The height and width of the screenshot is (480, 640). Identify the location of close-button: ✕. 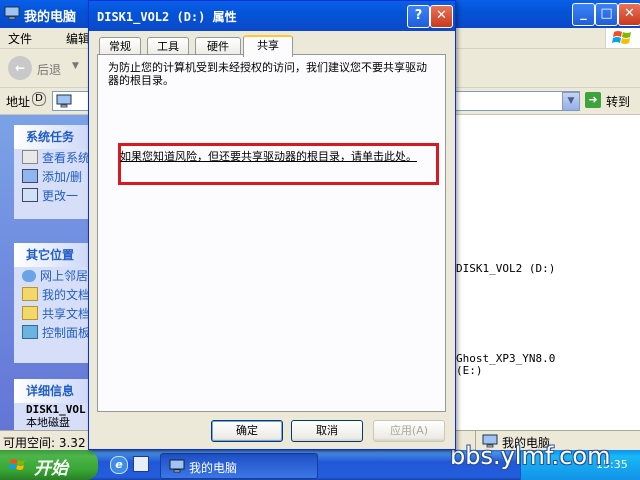
(629, 14).